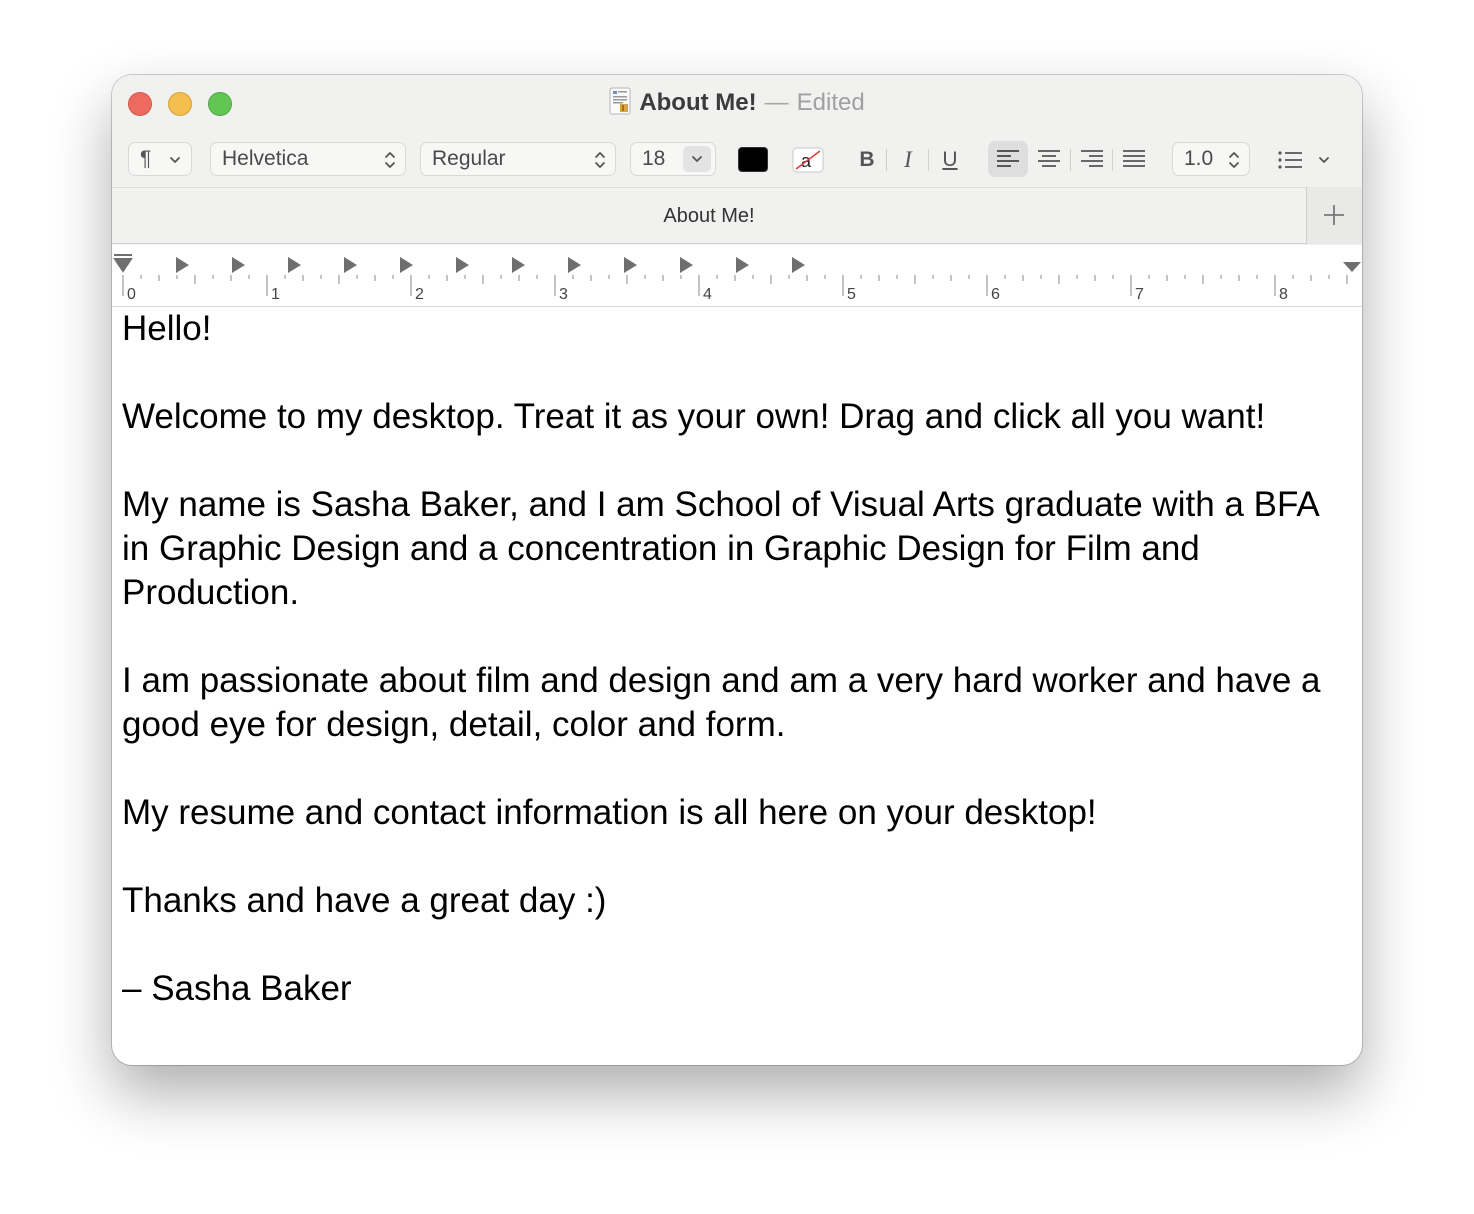 This screenshot has width=1474, height=1214. Describe the element at coordinates (908, 160) in the screenshot. I see `italic-button: I` at that location.